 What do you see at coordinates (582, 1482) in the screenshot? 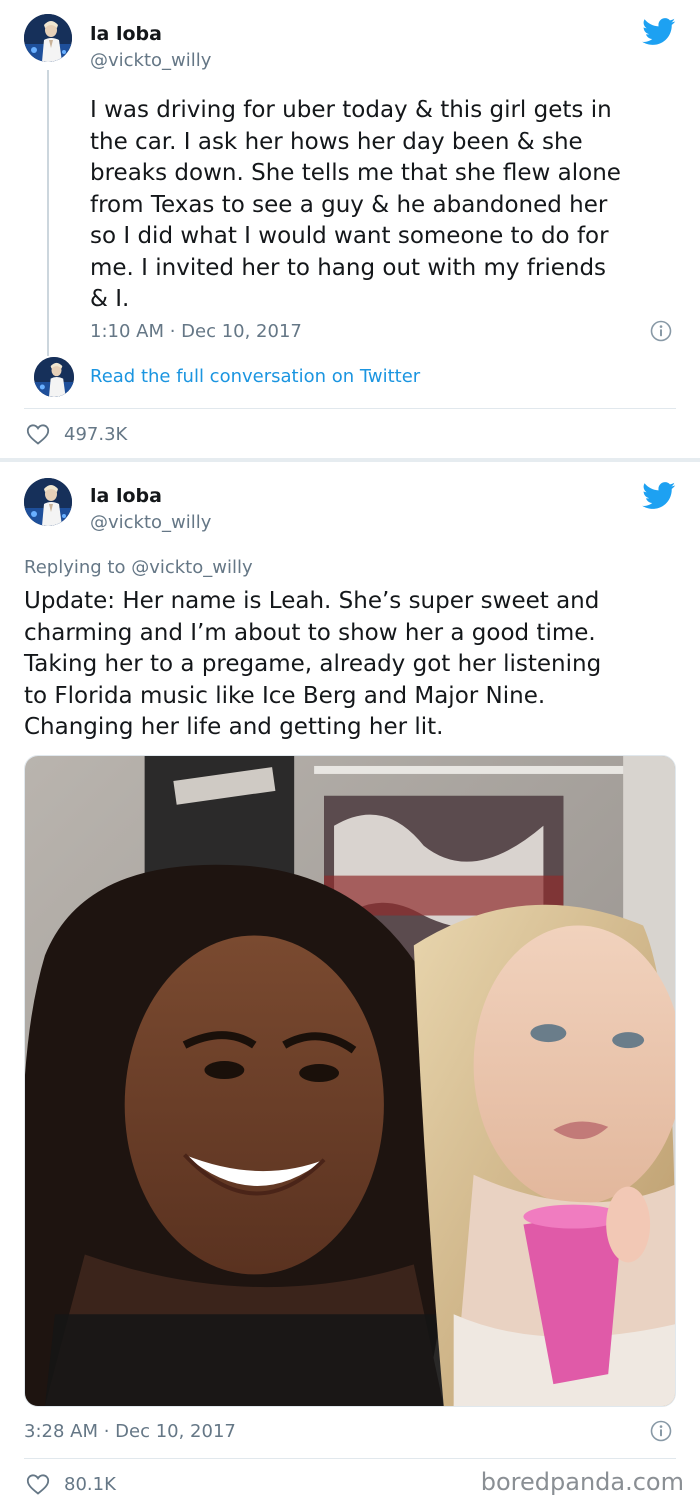
I see `watermark: boredpanda.com` at bounding box center [582, 1482].